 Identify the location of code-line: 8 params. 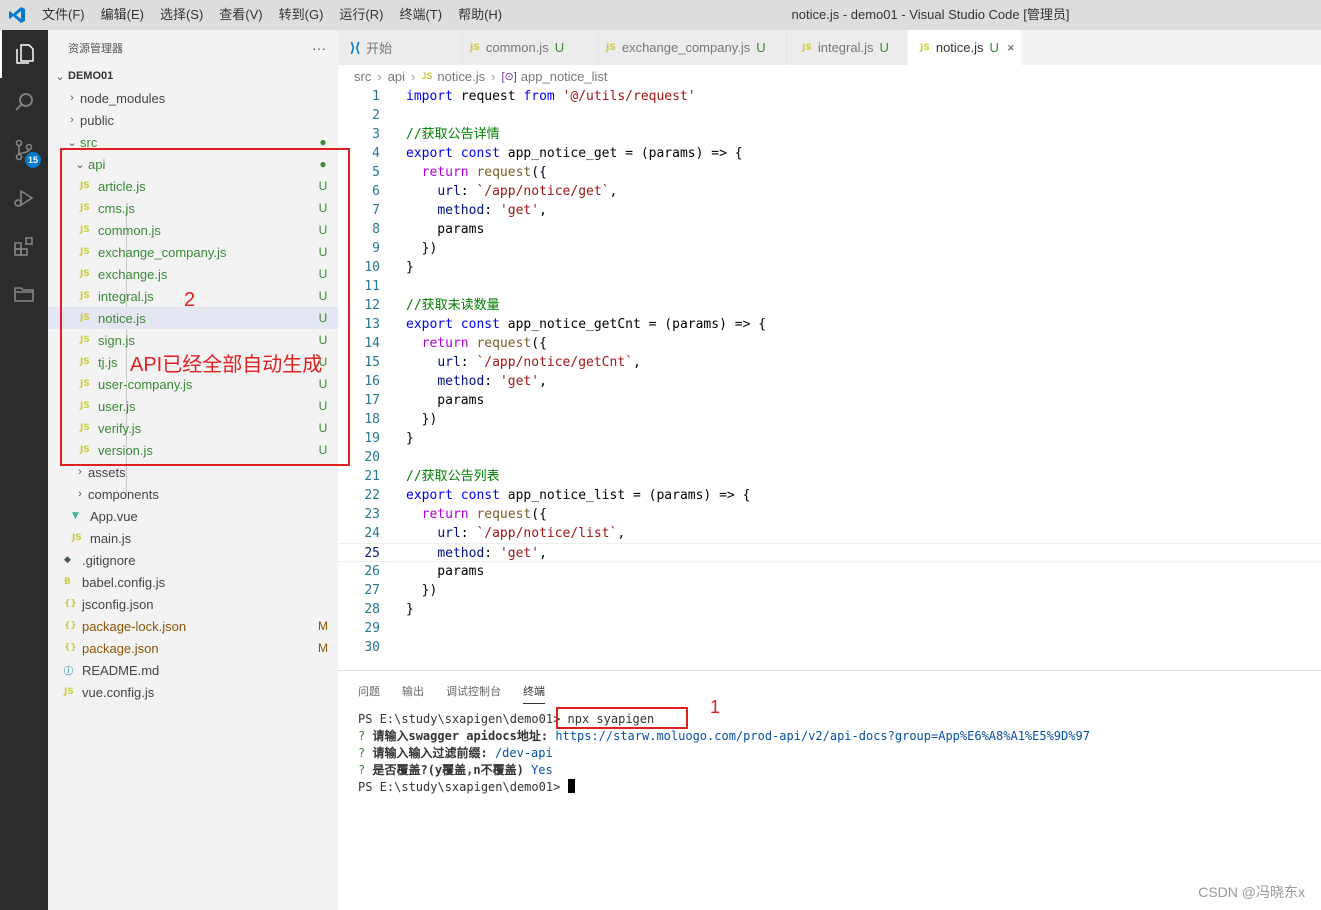
(829, 229).